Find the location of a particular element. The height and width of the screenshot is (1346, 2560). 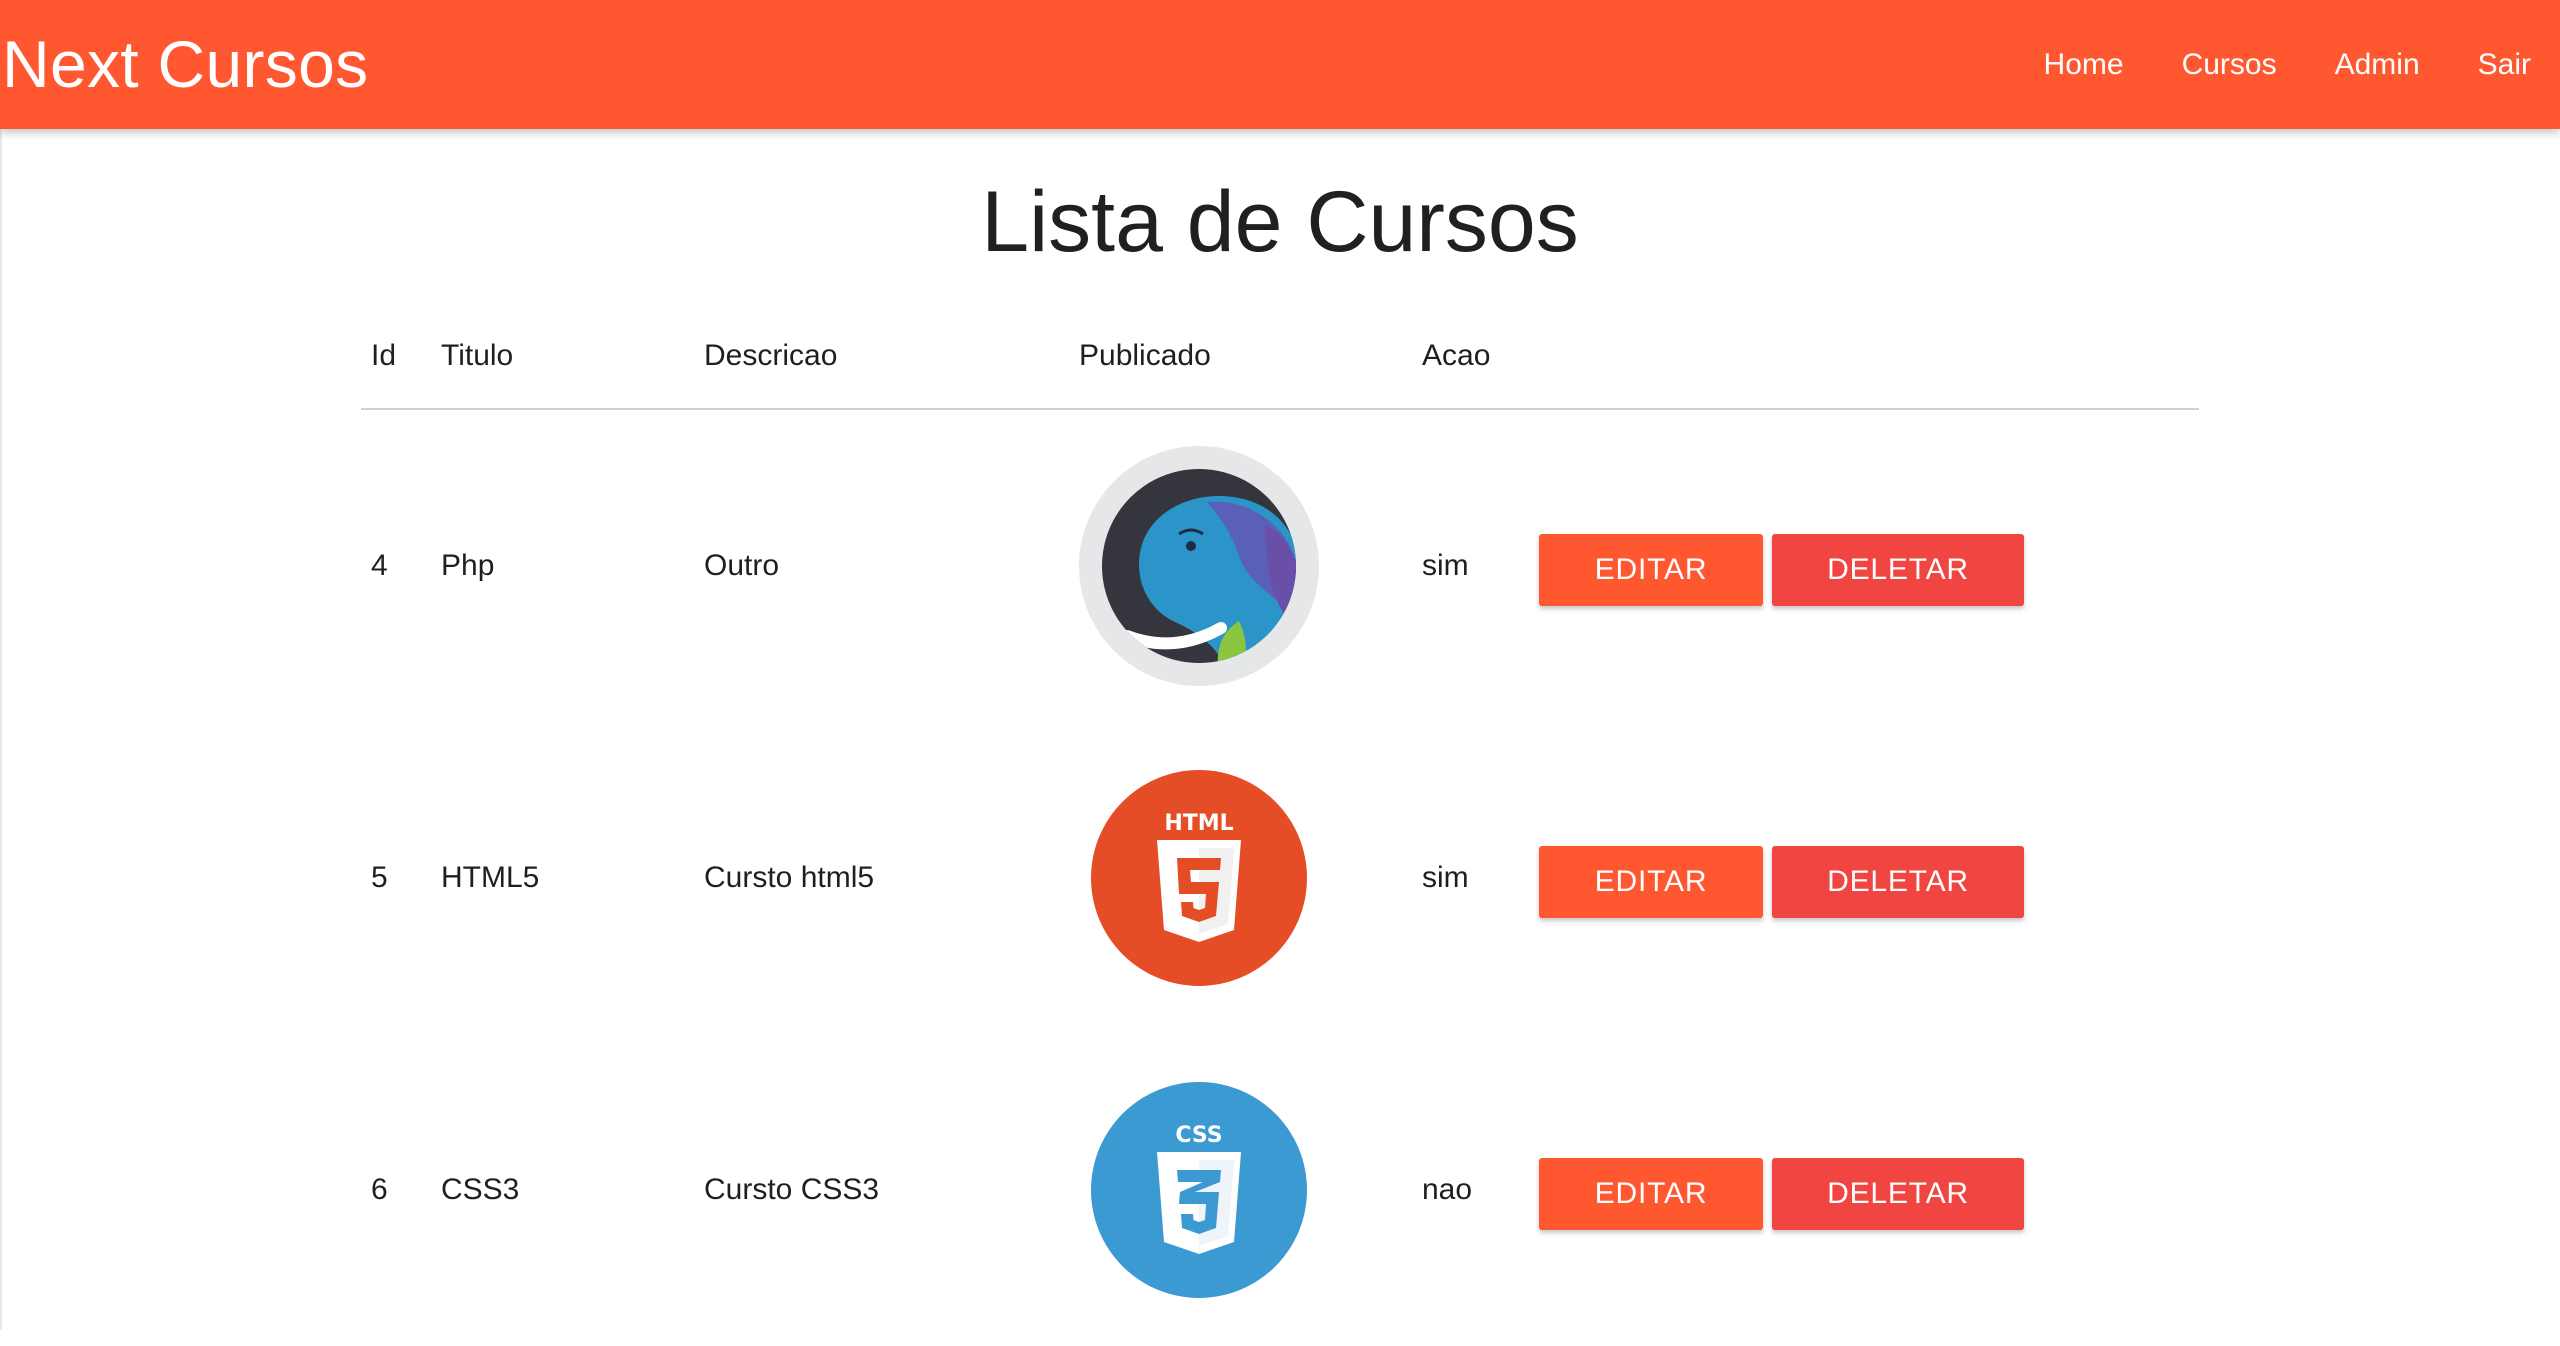

header-titulo: Titulo is located at coordinates (477, 355).